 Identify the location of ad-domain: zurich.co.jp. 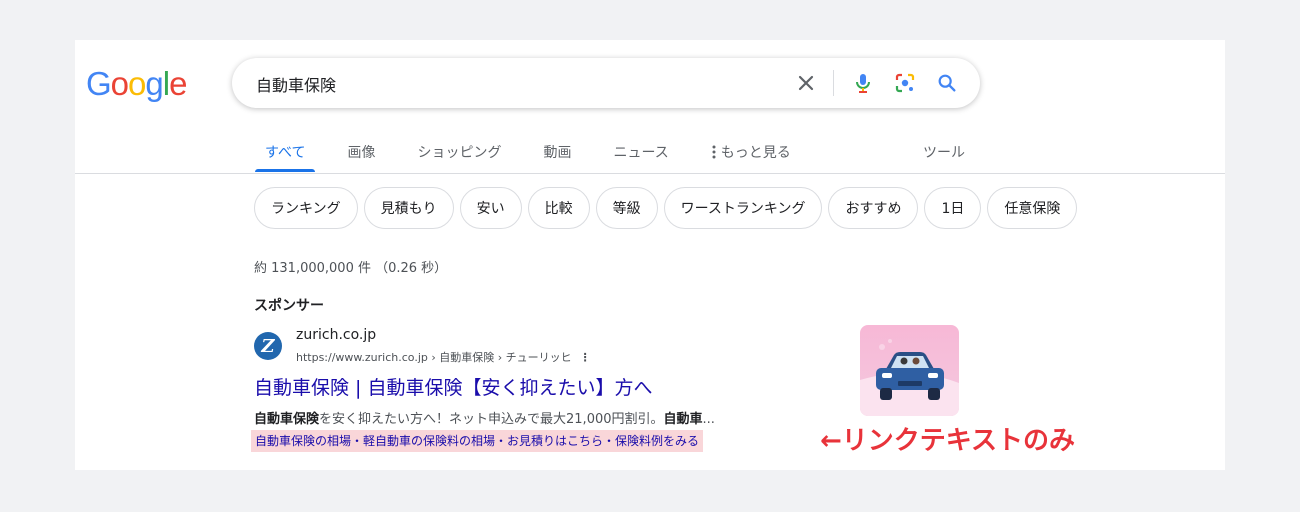
(336, 335).